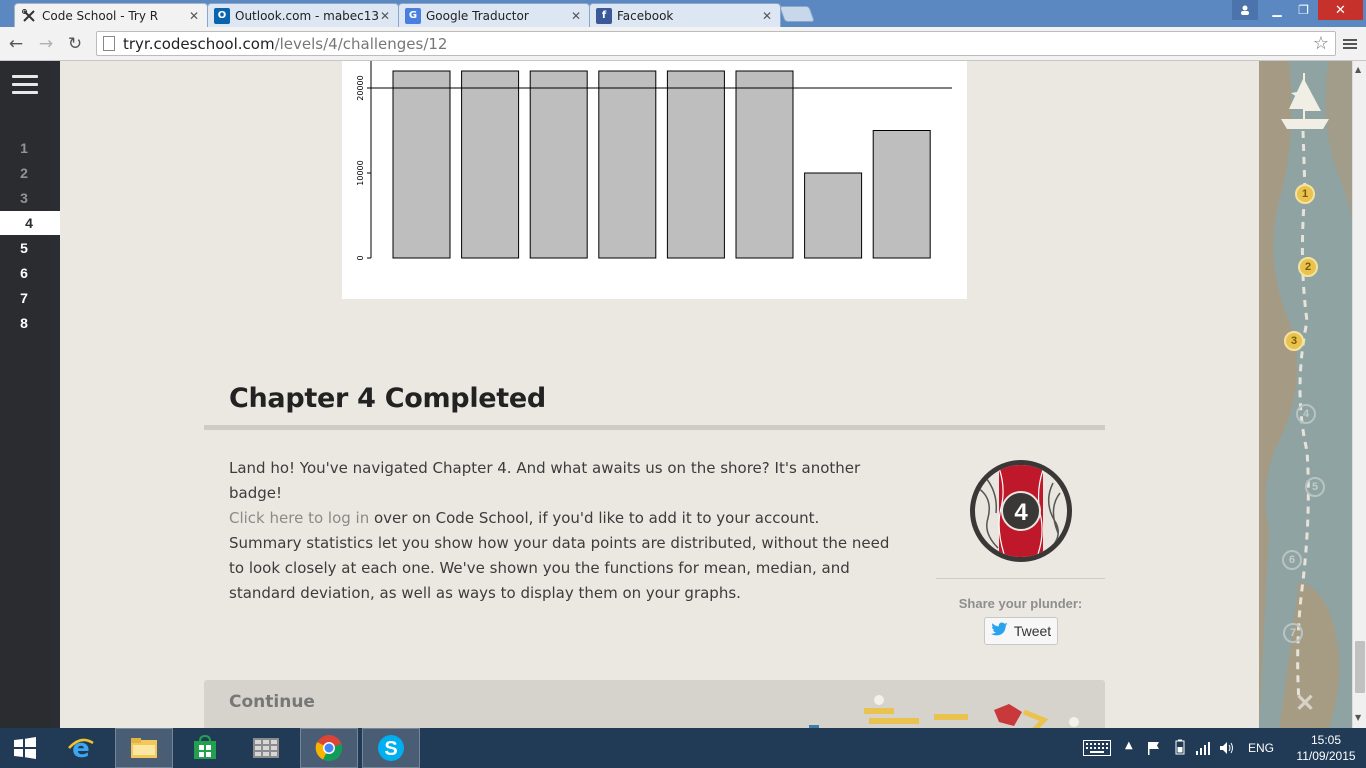 The height and width of the screenshot is (768, 1366). Describe the element at coordinates (1308, 267) in the screenshot. I see `map-node-2: 2` at that location.